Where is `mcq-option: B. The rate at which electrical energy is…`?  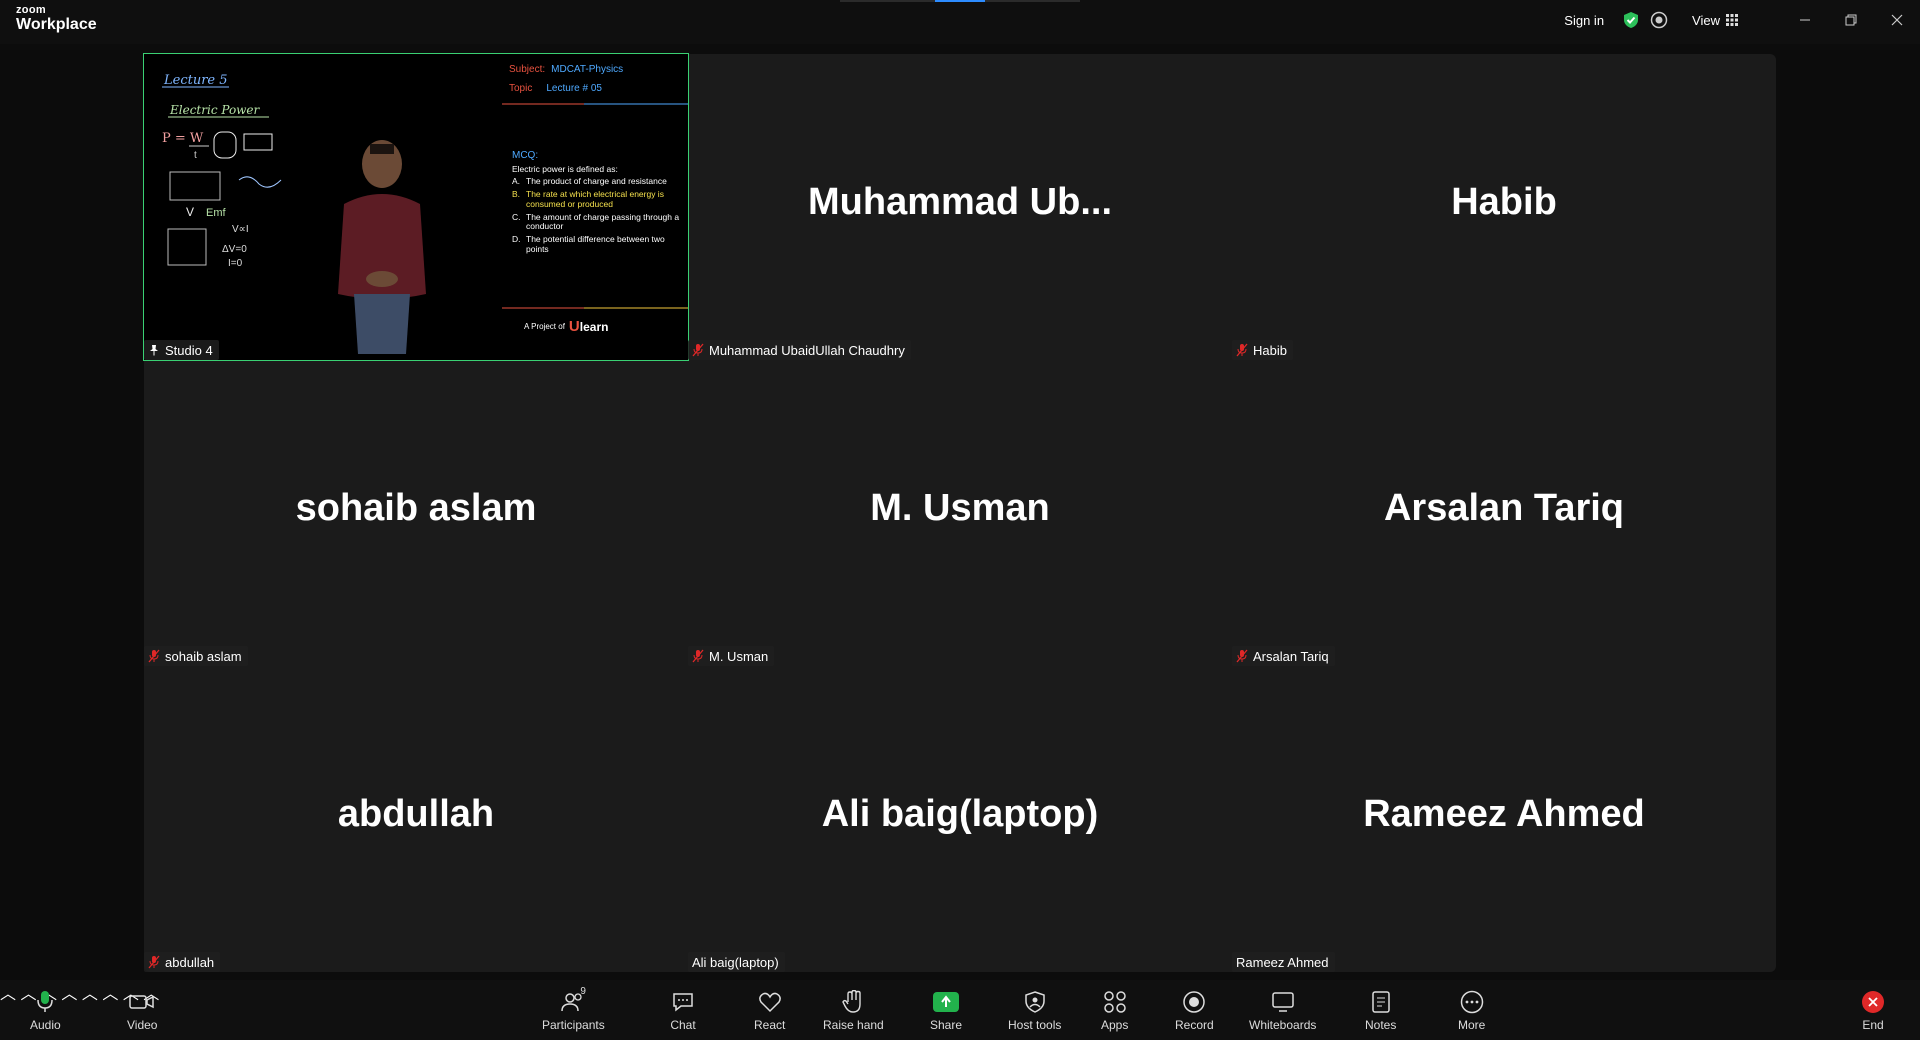
mcq-option: B. The rate at which electrical energy is… is located at coordinates (588, 199).